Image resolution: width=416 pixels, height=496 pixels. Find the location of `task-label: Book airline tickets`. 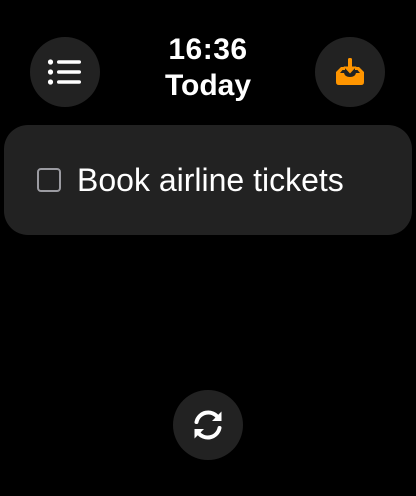

task-label: Book airline tickets is located at coordinates (210, 180).